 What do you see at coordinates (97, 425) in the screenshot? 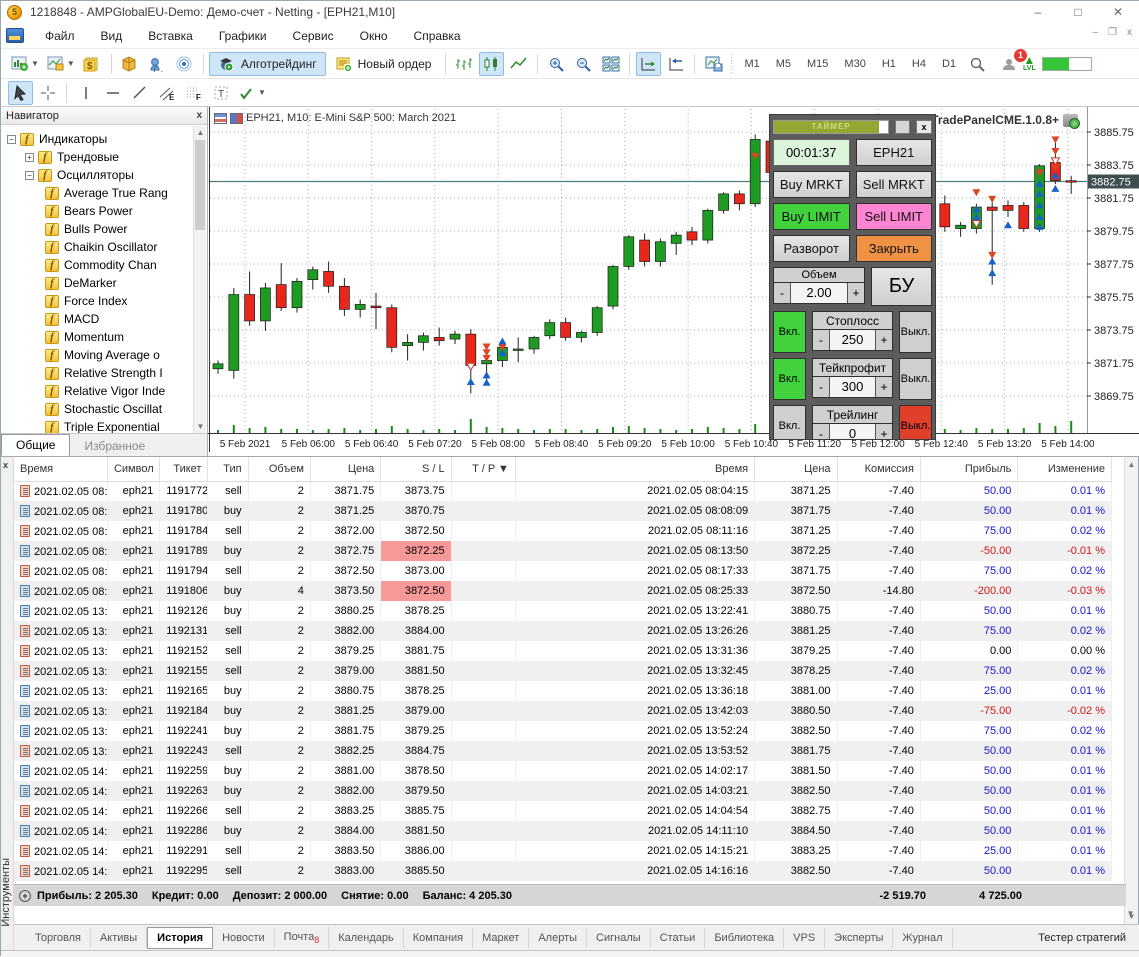
I see `tree-item-triple-exponential: f Triple Exponential` at bounding box center [97, 425].